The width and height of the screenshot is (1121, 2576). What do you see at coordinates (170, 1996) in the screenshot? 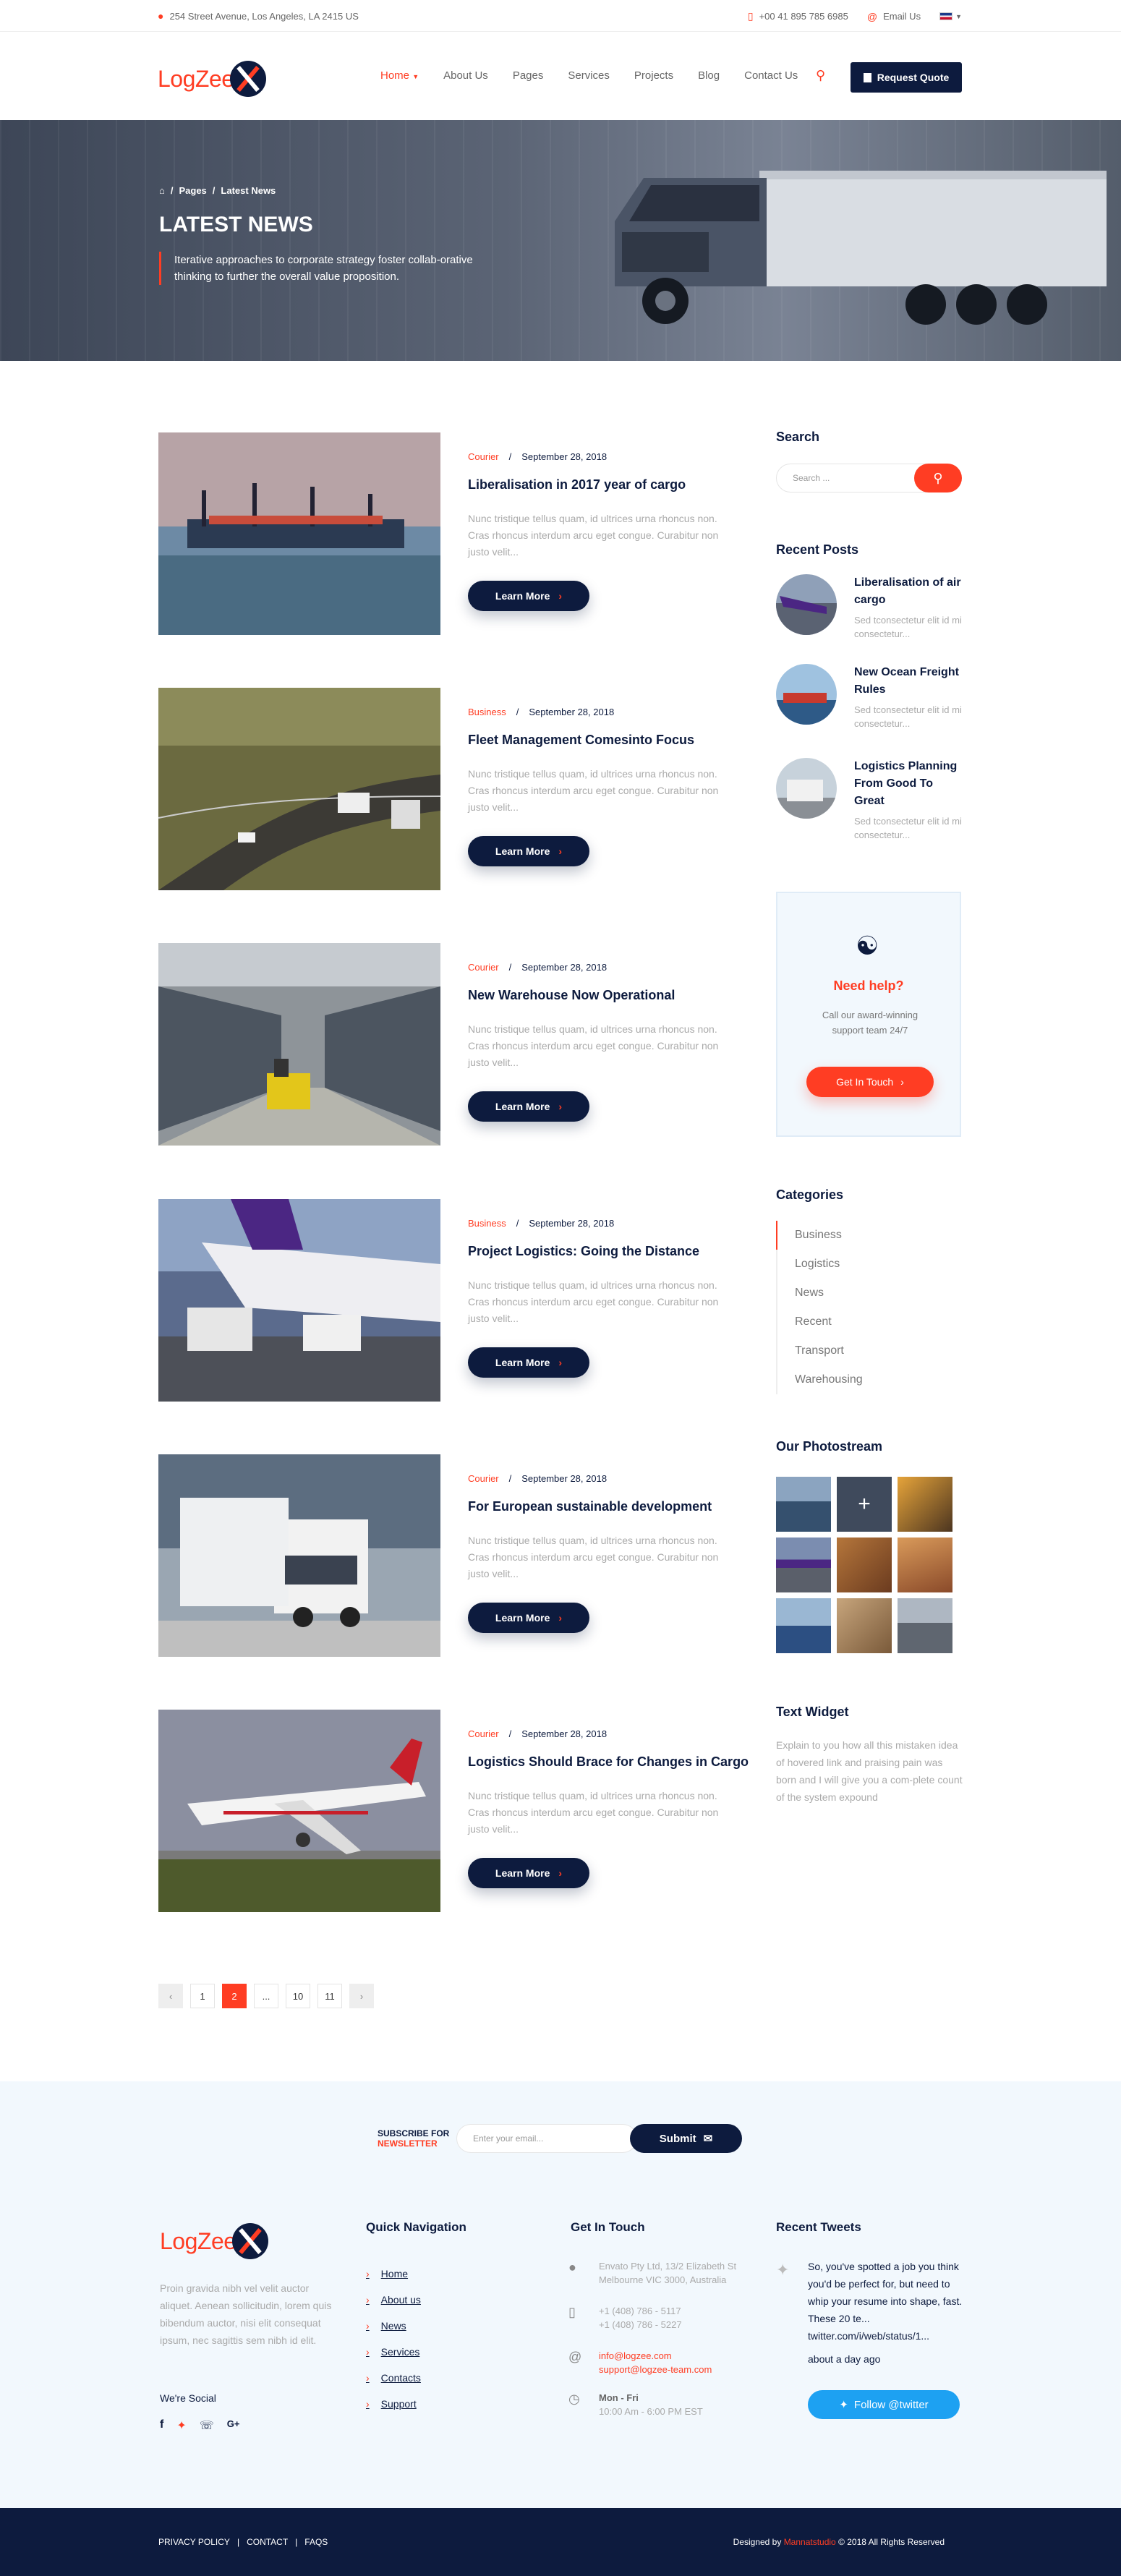
I see `prev-page-button: ‹` at bounding box center [170, 1996].